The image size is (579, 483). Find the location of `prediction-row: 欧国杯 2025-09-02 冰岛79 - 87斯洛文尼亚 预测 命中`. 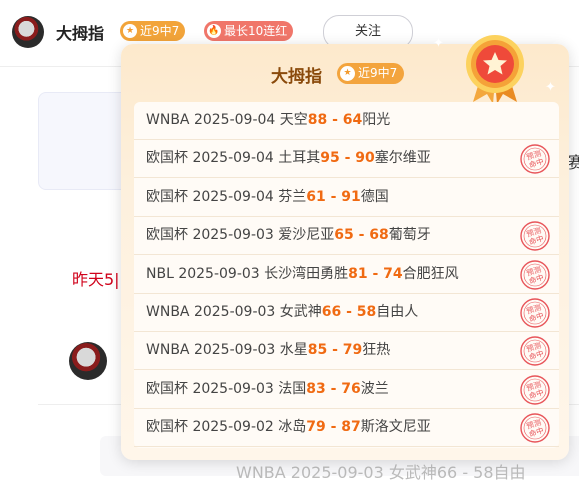

prediction-row: 欧国杯 2025-09-02 冰岛79 - 87斯洛文尼亚 预测 命中 is located at coordinates (346, 428).